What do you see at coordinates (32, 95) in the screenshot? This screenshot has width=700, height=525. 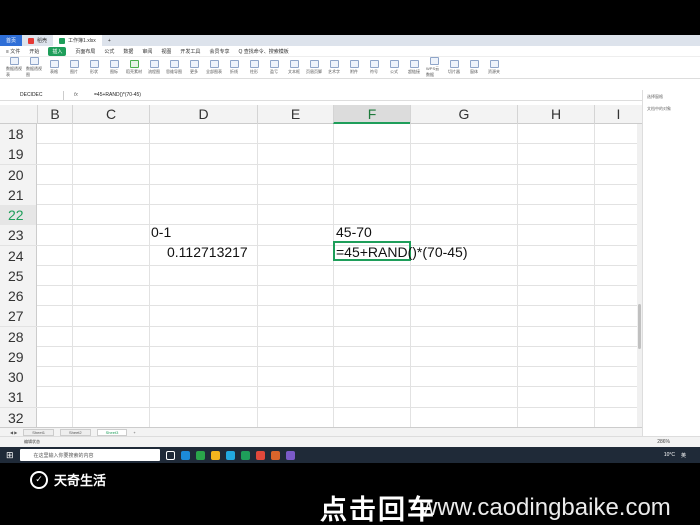 I see `name-box: DECIDEC` at bounding box center [32, 95].